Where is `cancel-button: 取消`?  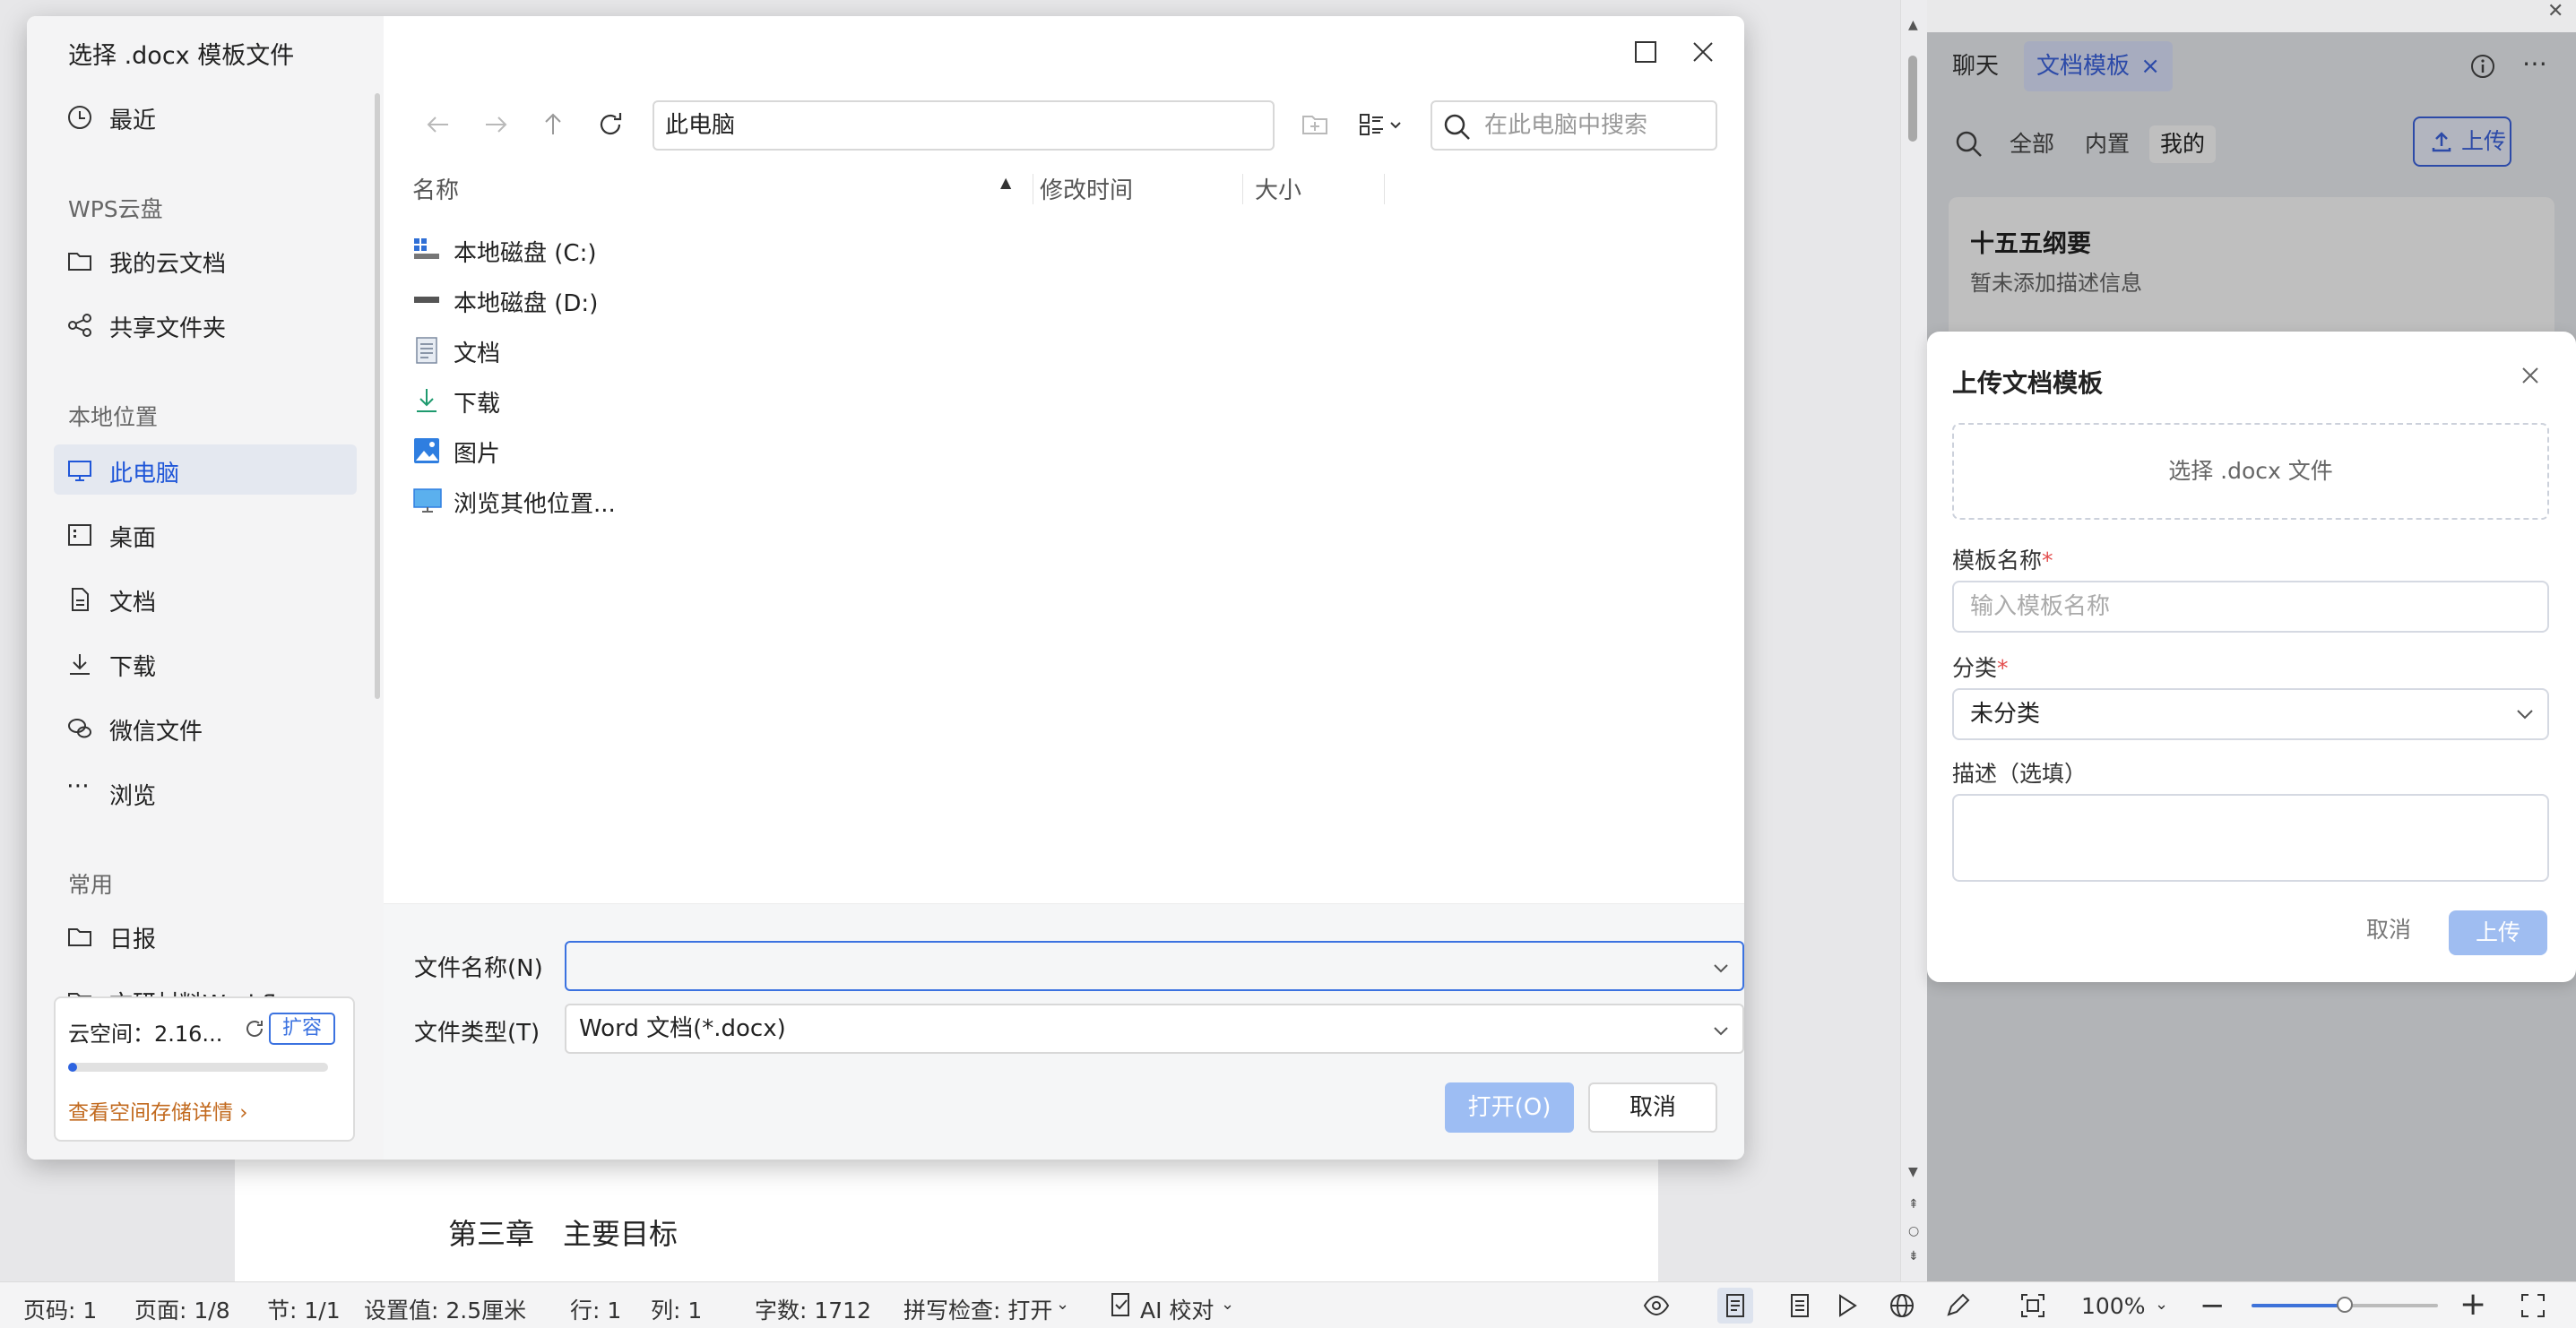 cancel-button: 取消 is located at coordinates (1652, 1108).